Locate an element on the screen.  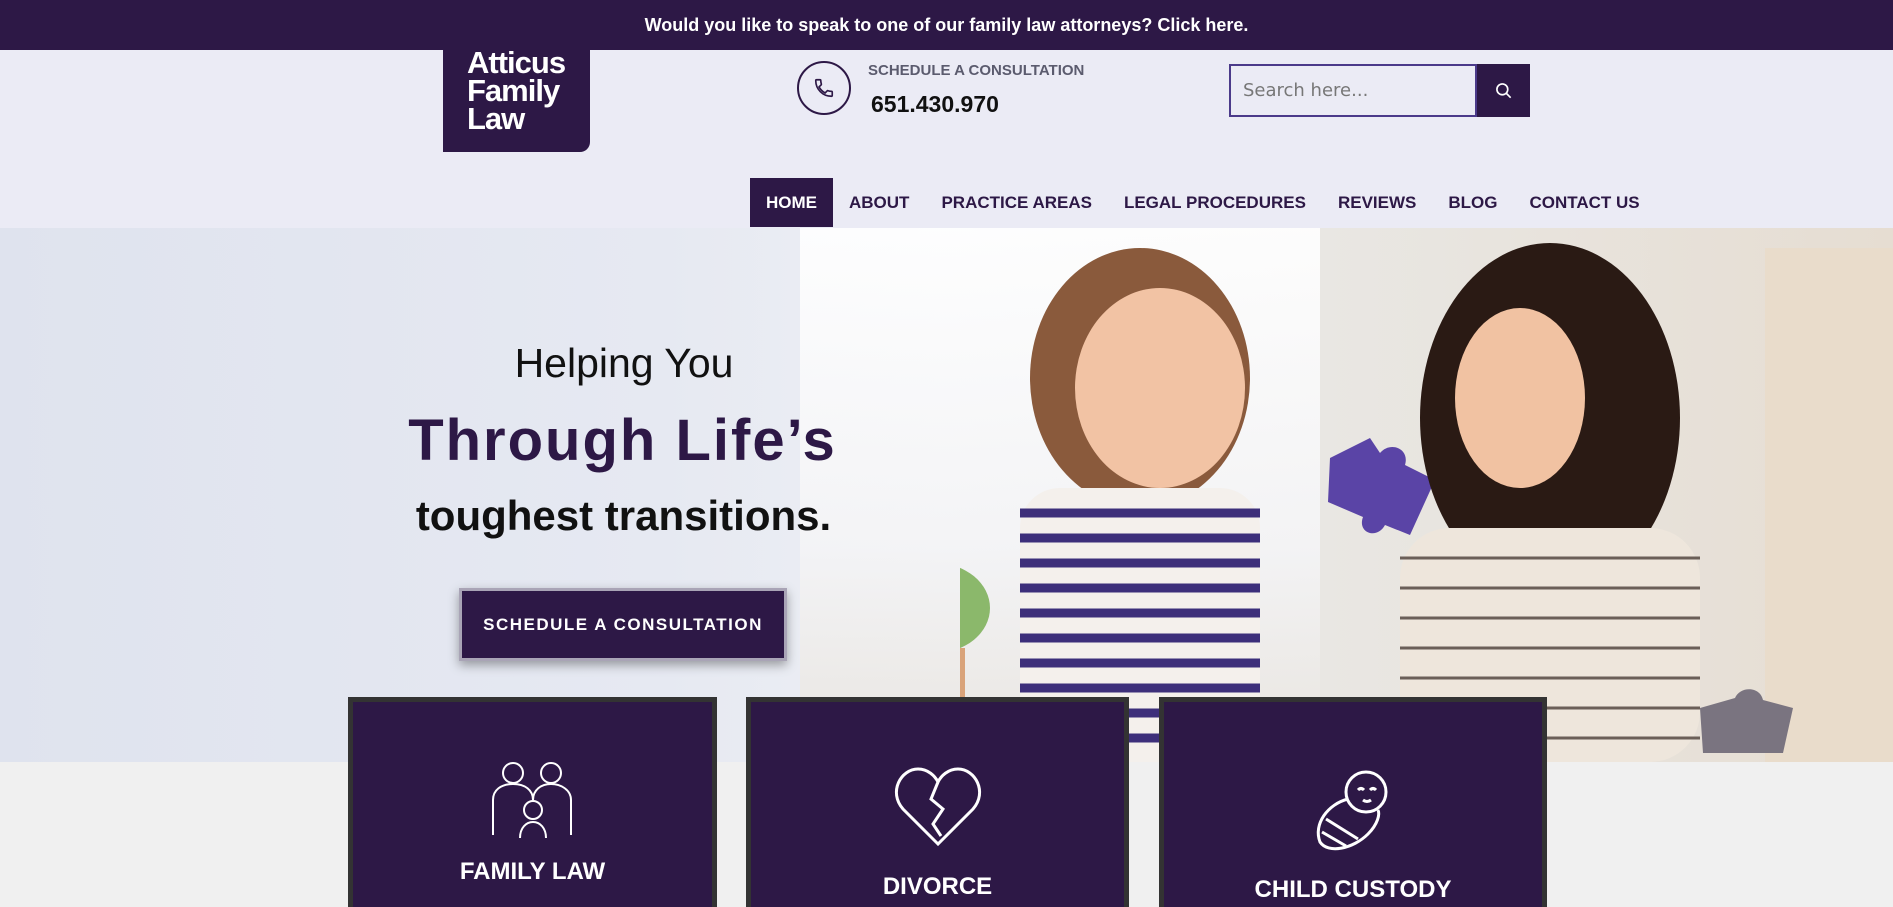
nav-about: ABOUT is located at coordinates (879, 202).